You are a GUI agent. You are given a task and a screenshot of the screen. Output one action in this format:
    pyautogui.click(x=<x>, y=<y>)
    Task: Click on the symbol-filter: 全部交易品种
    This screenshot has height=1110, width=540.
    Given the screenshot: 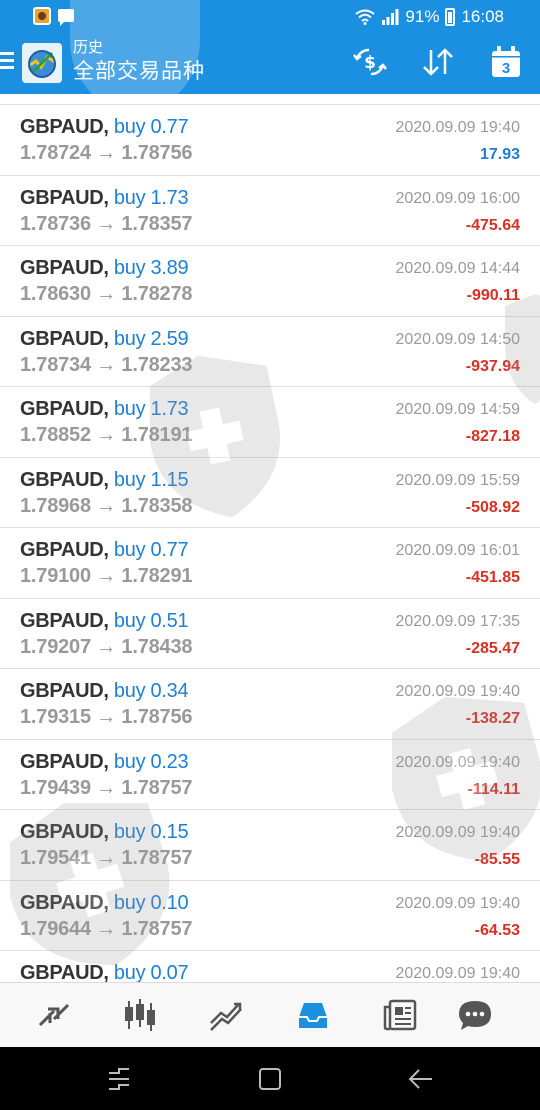 What is the action you would take?
    pyautogui.click(x=139, y=72)
    